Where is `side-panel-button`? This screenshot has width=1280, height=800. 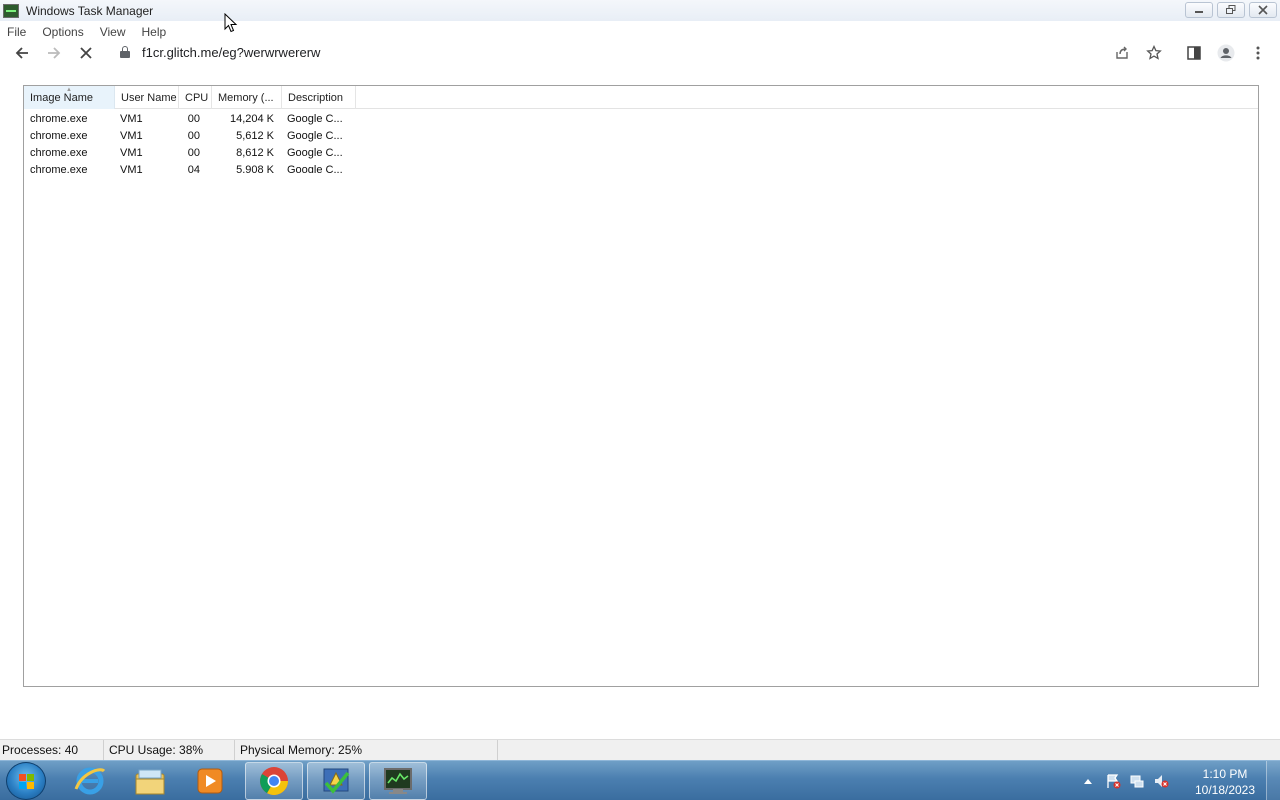 side-panel-button is located at coordinates (1194, 53).